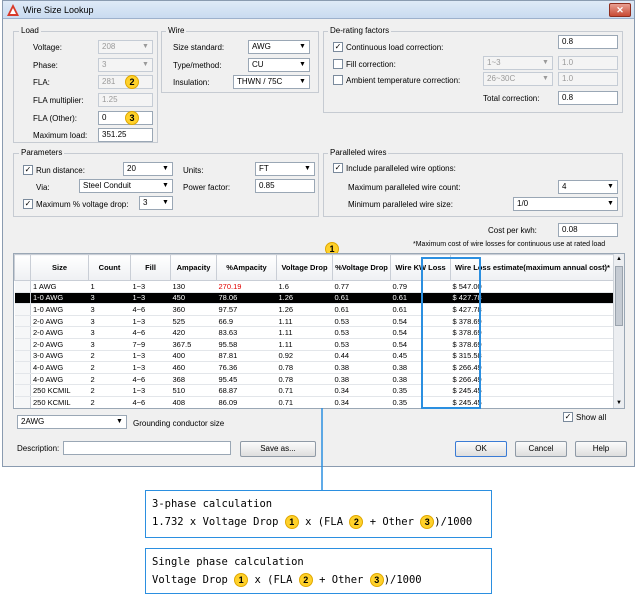 The width and height of the screenshot is (637, 597). What do you see at coordinates (212, 504) in the screenshot?
I see `three-phase-title: 3-phase calculation` at bounding box center [212, 504].